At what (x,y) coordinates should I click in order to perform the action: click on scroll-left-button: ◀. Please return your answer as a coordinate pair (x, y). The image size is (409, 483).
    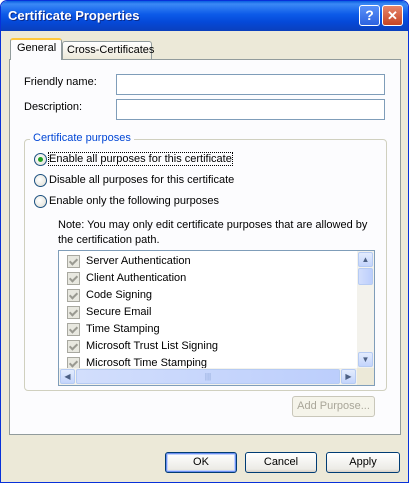
    Looking at the image, I should click on (67, 376).